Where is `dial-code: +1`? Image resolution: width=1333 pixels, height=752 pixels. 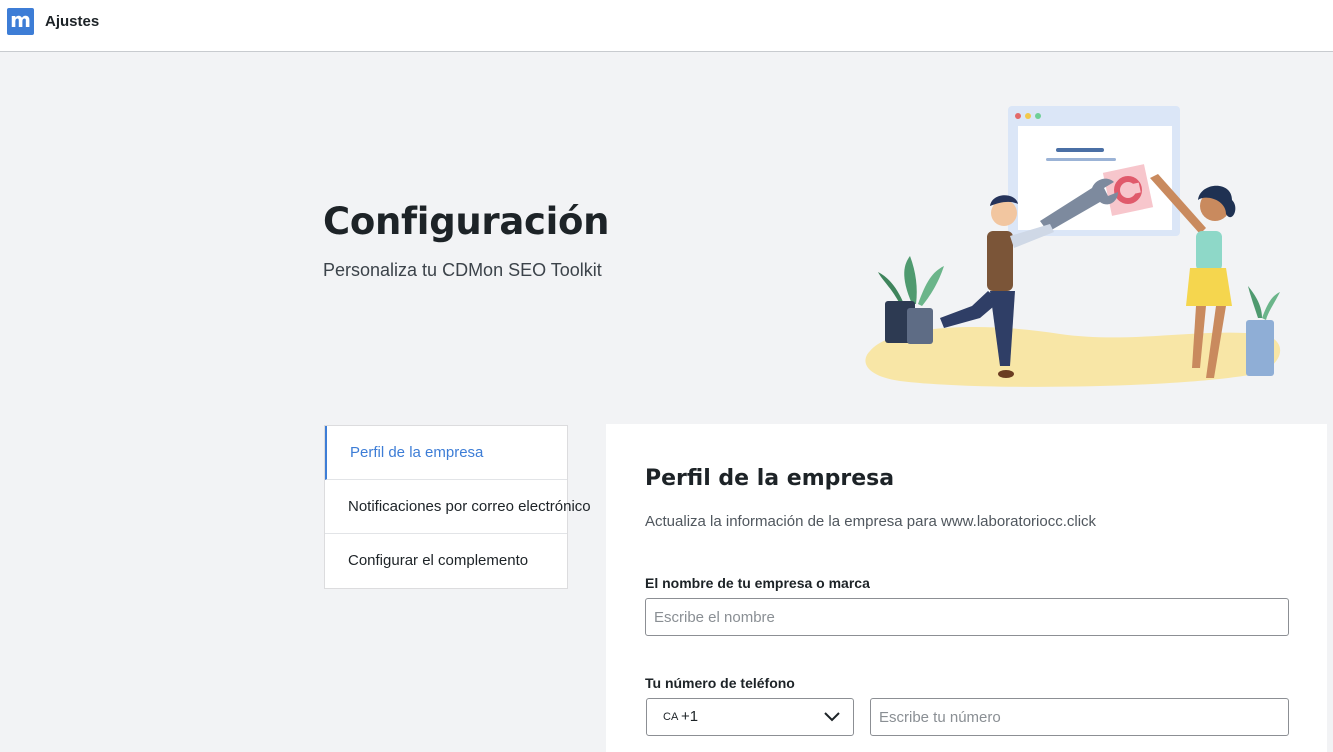
dial-code: +1 is located at coordinates (690, 716).